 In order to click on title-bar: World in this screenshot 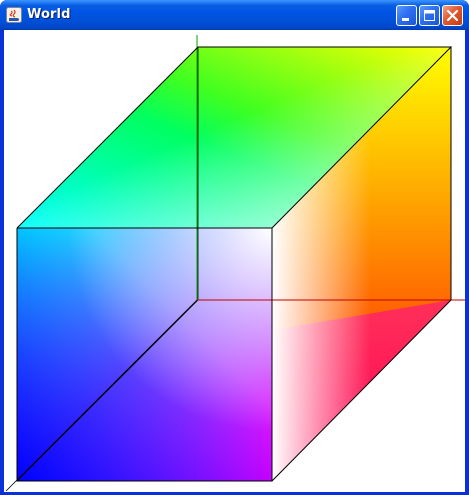, I will do `click(234, 15)`.